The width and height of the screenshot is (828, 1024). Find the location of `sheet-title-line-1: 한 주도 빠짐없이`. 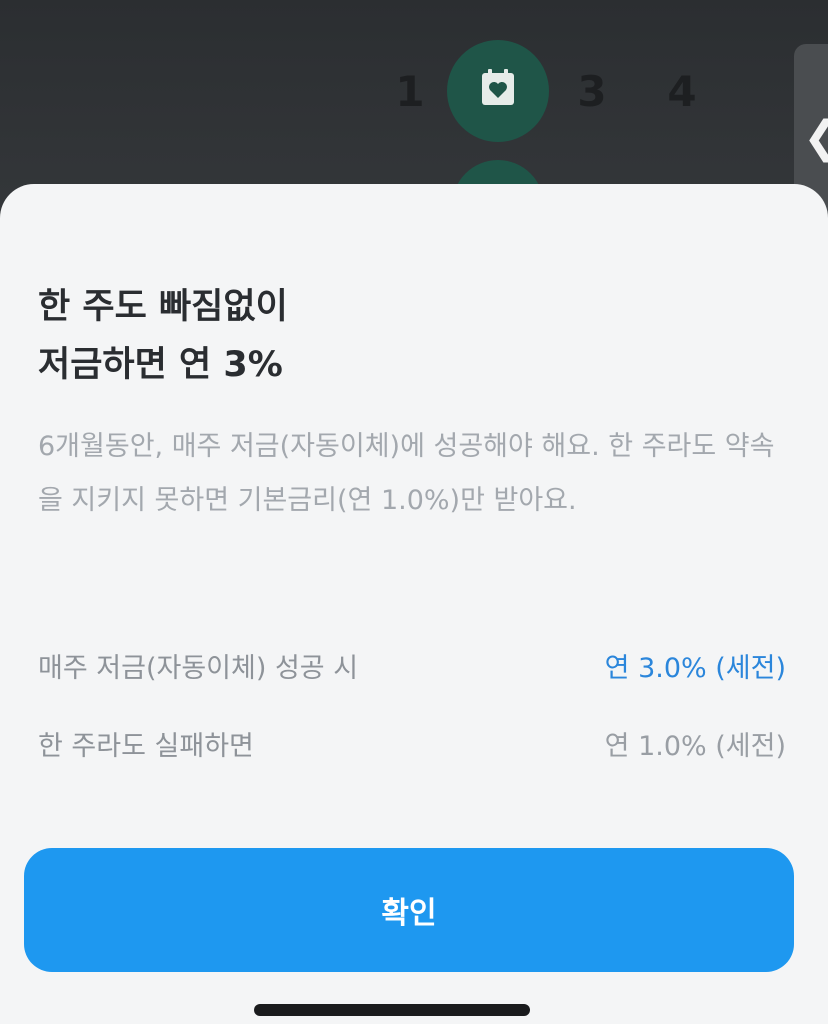

sheet-title-line-1: 한 주도 빠짐없이 is located at coordinates (163, 307).